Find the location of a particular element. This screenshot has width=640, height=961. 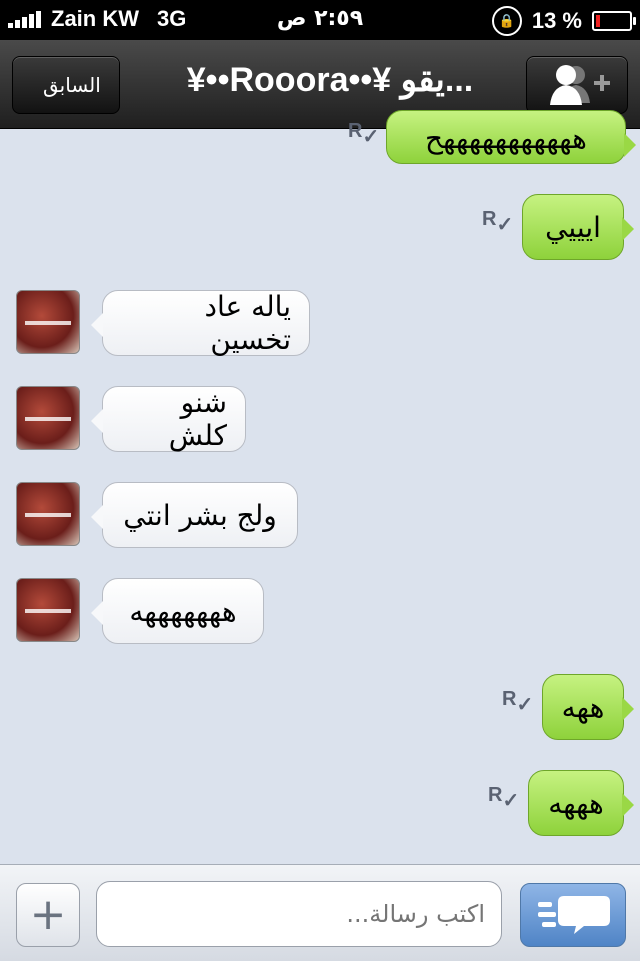

message-text: ياله عاد تخسين is located at coordinates (247, 323).